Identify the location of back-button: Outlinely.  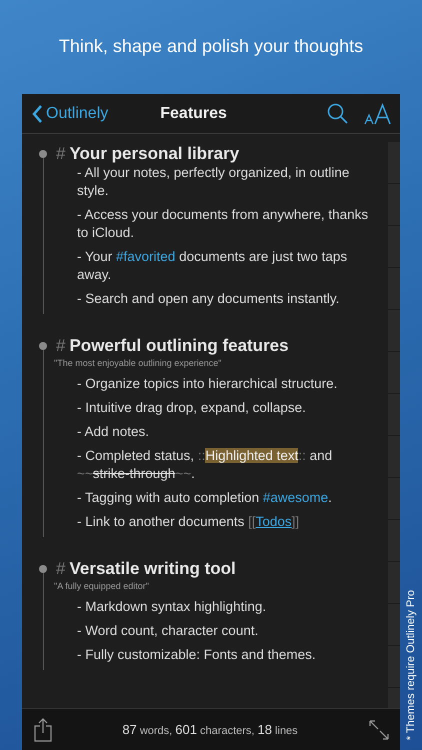
(70, 114).